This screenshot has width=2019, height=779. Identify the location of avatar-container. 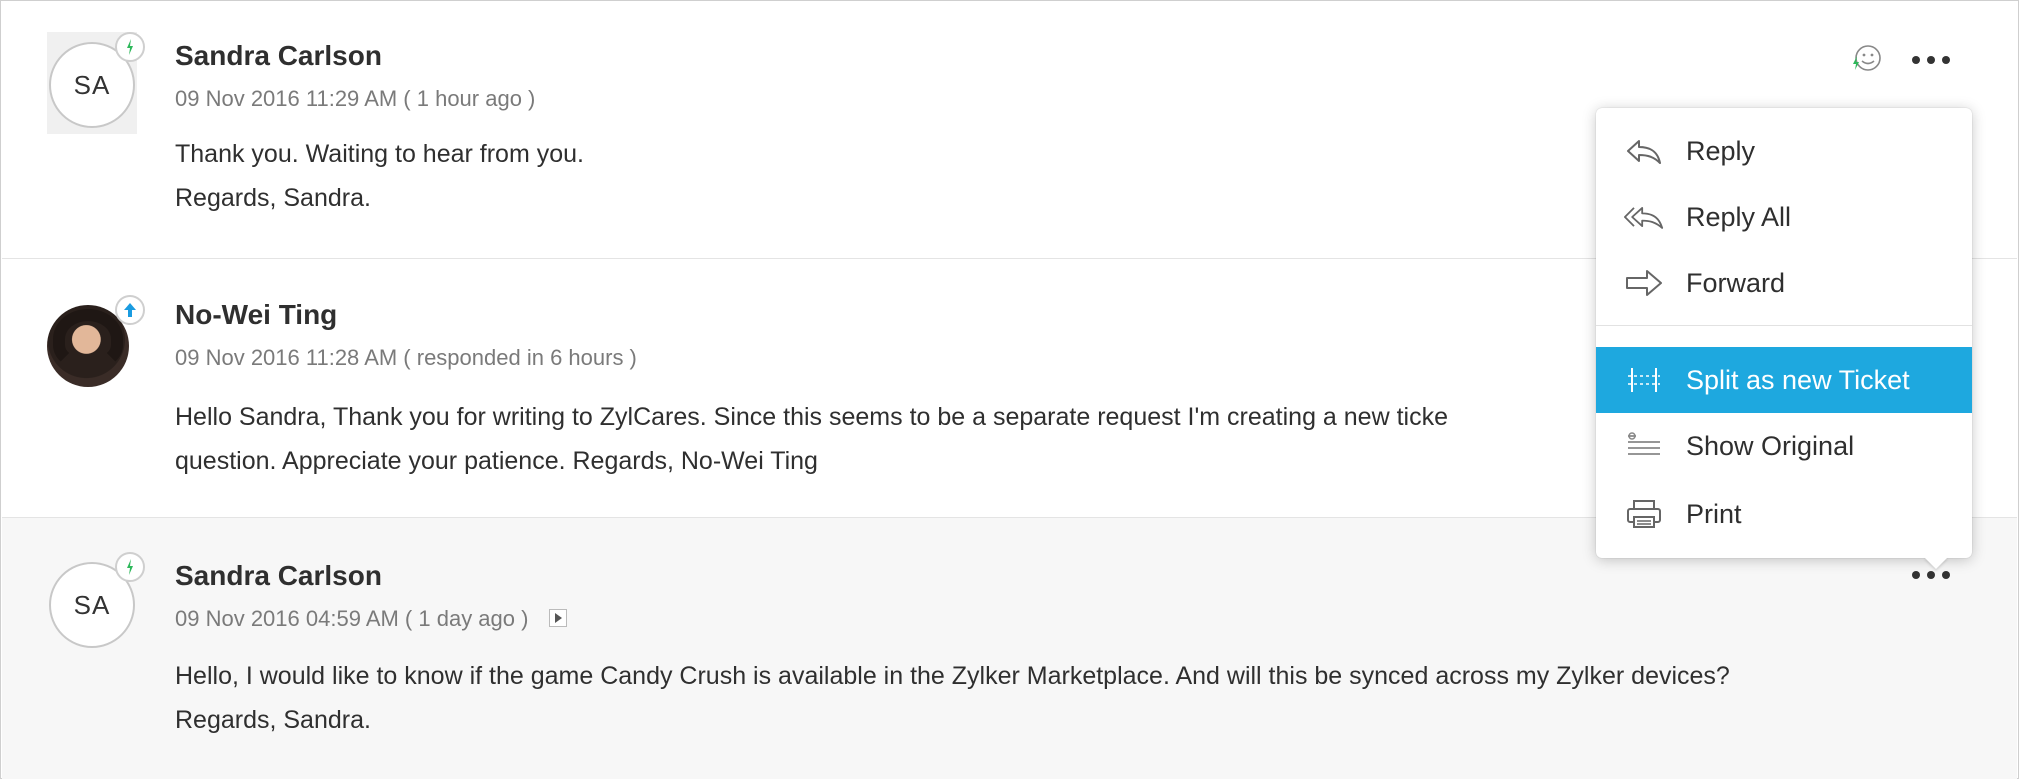
(96, 346).